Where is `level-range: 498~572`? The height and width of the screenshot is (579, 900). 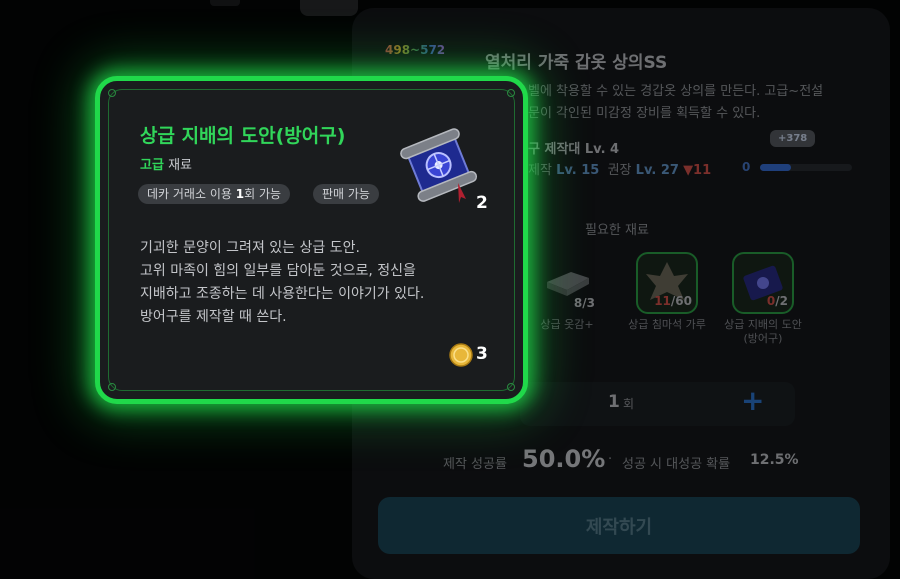
level-range: 498~572 is located at coordinates (415, 50).